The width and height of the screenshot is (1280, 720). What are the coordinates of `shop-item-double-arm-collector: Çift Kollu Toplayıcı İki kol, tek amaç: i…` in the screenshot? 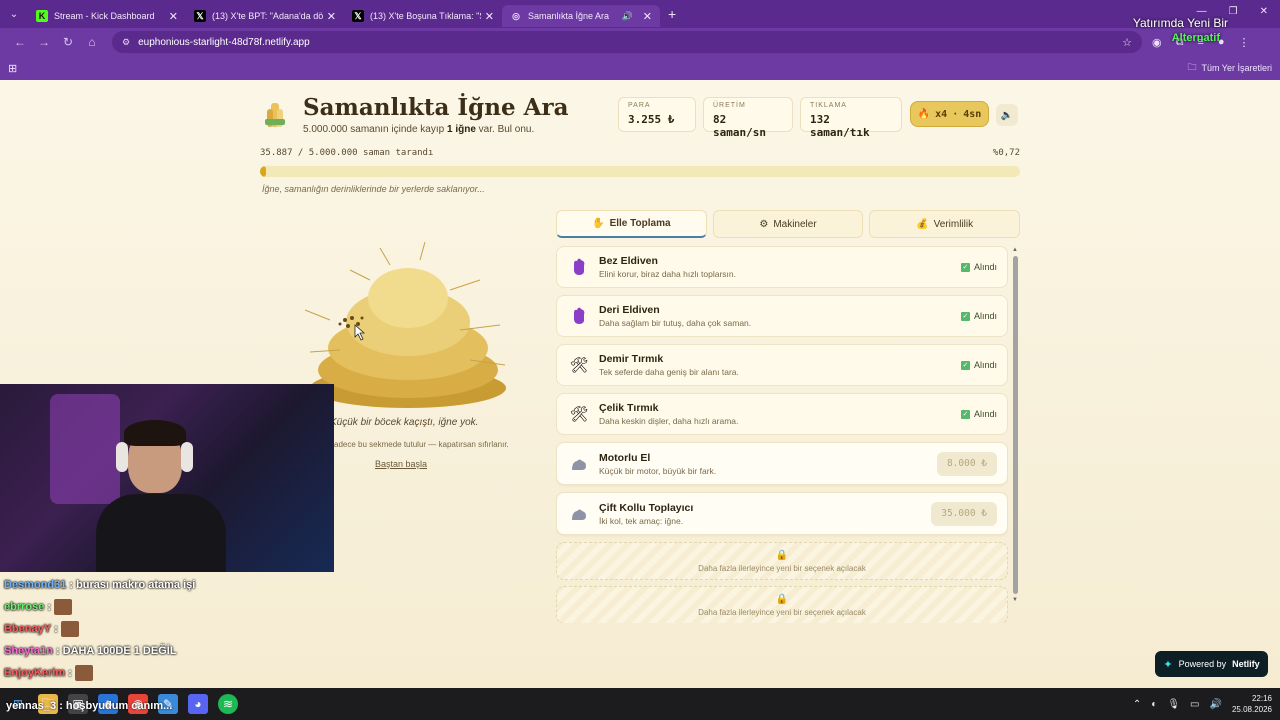 It's located at (782, 513).